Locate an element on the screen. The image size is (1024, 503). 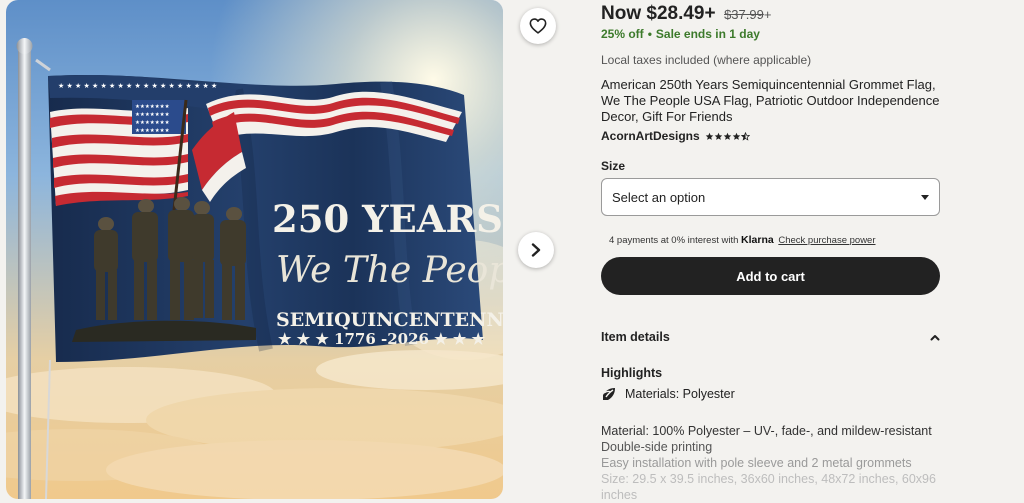
chevron-right-icon is located at coordinates (536, 250).